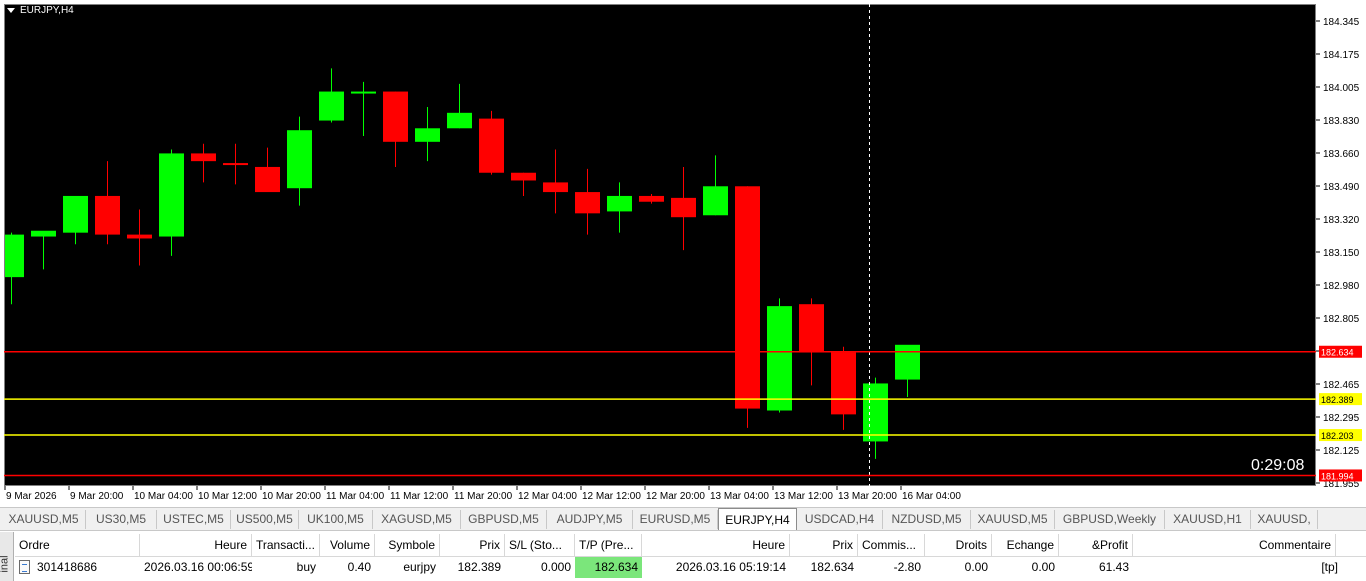  What do you see at coordinates (1337, 436) in the screenshot?
I see `level-price-label: 182.203` at bounding box center [1337, 436].